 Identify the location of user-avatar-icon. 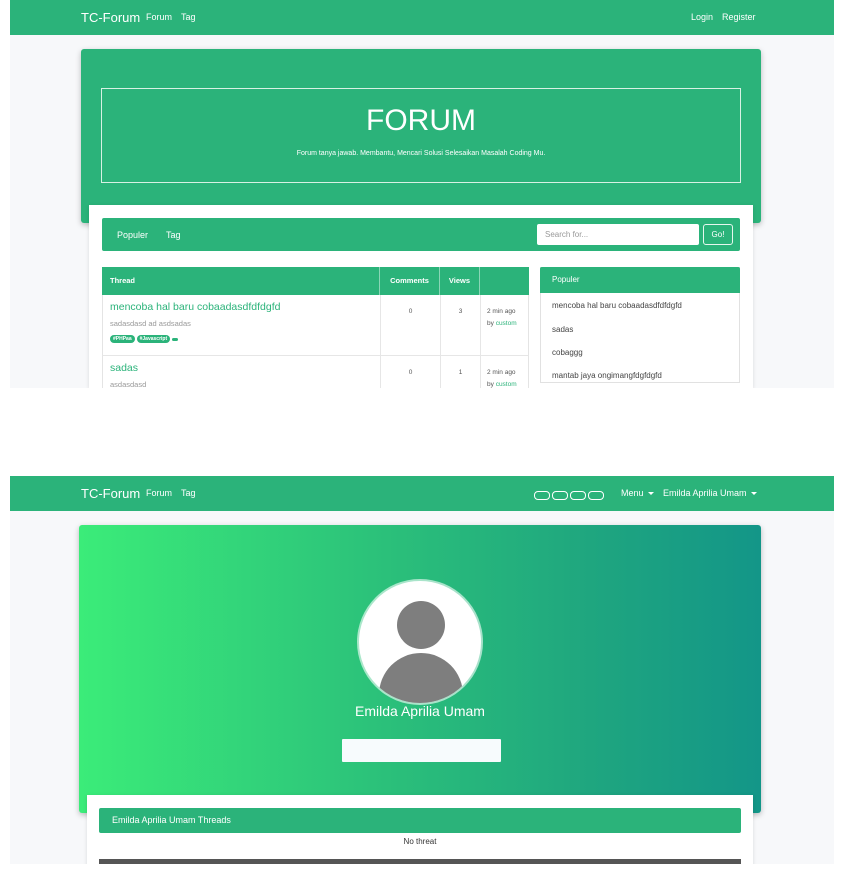
(420, 642).